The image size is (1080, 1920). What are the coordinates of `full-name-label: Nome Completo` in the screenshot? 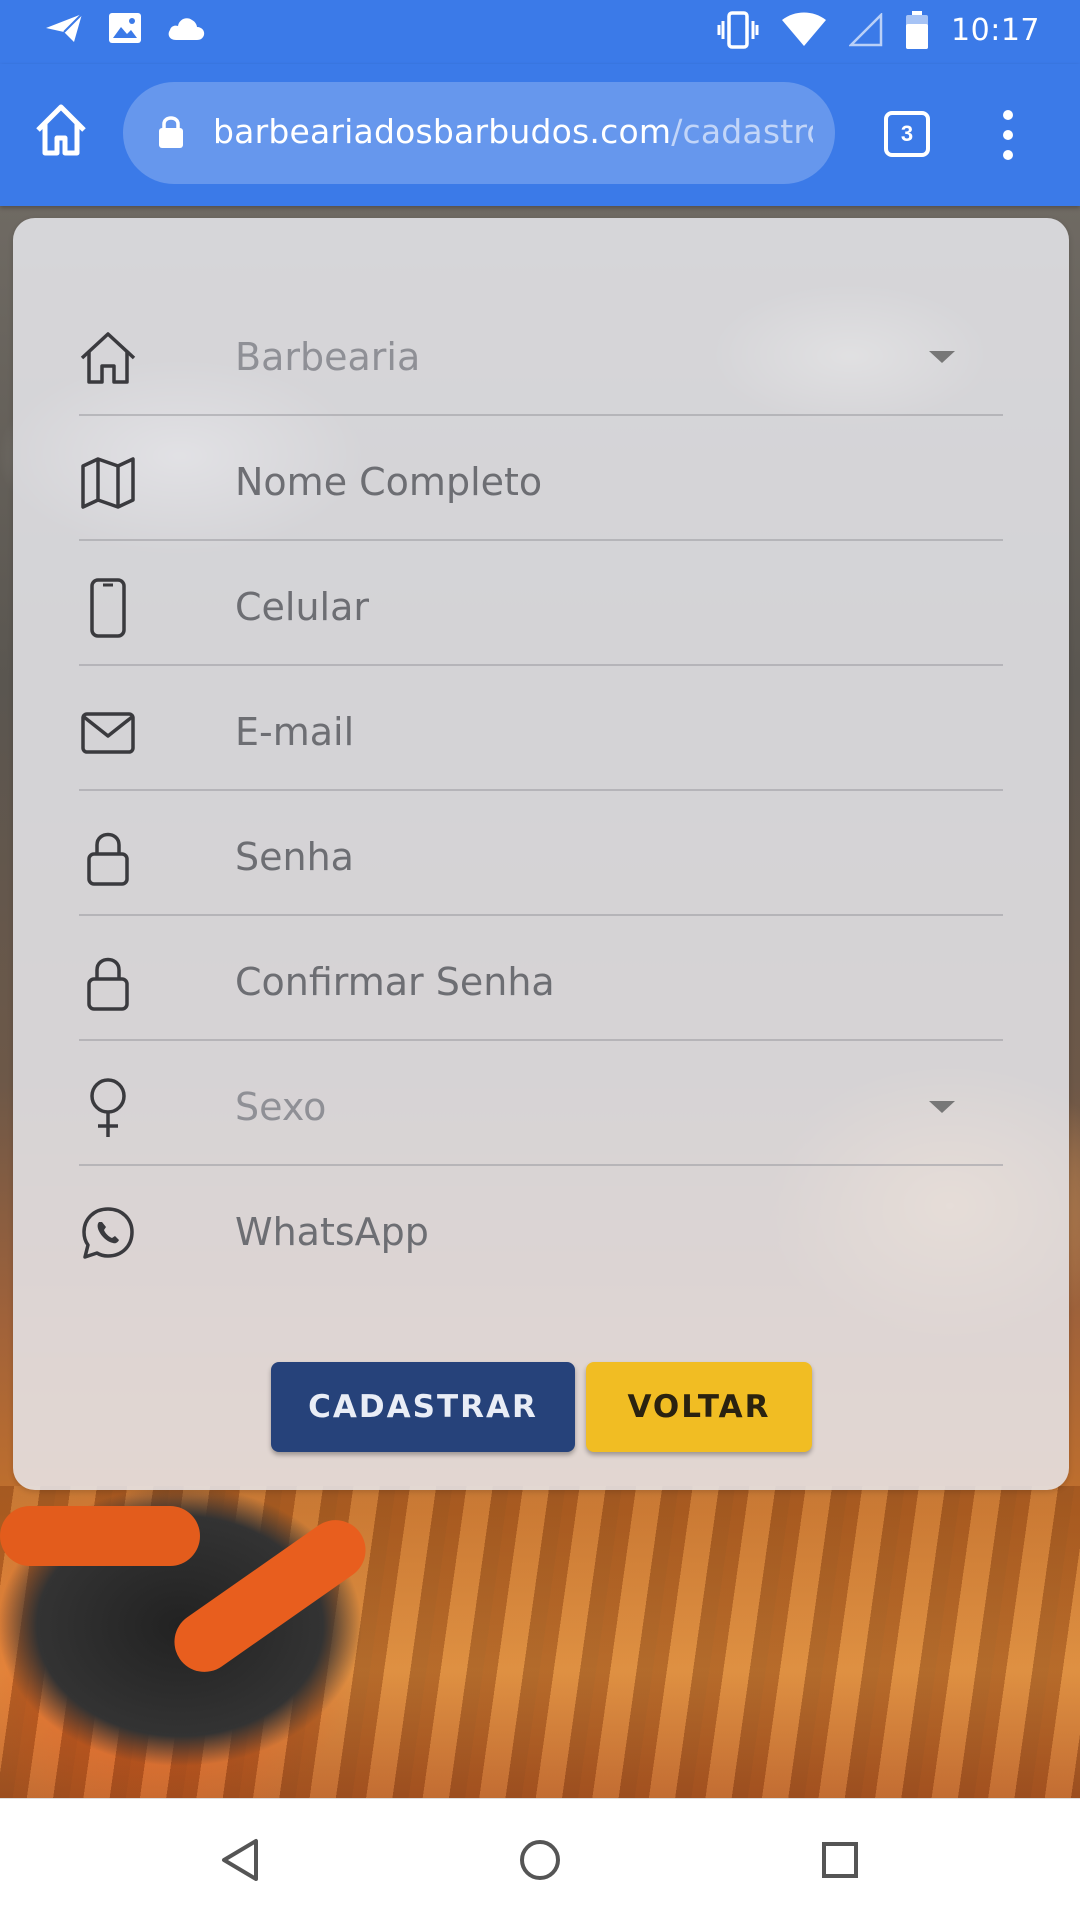 It's located at (389, 482).